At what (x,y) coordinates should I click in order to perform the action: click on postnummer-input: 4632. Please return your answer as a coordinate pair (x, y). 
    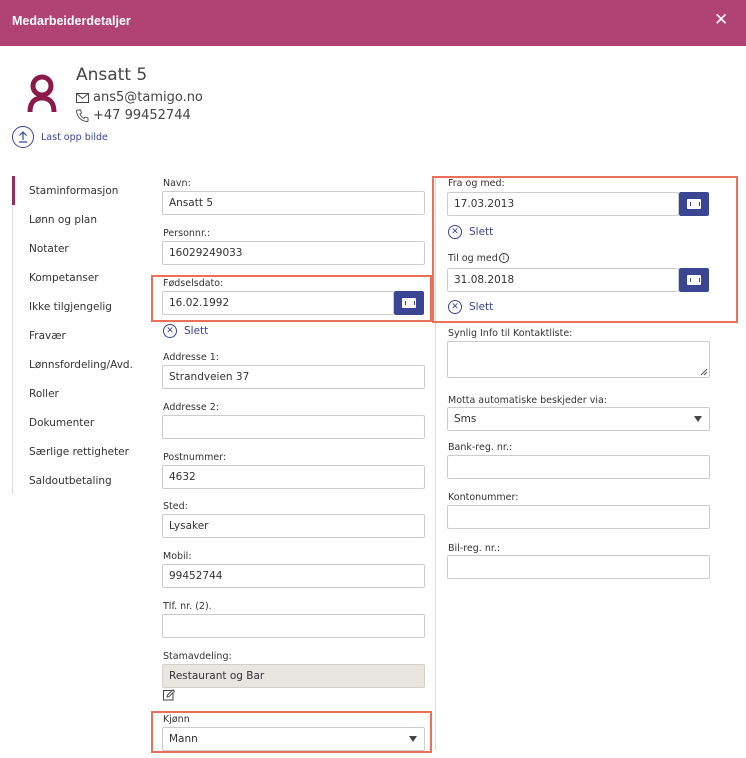
    Looking at the image, I should click on (293, 477).